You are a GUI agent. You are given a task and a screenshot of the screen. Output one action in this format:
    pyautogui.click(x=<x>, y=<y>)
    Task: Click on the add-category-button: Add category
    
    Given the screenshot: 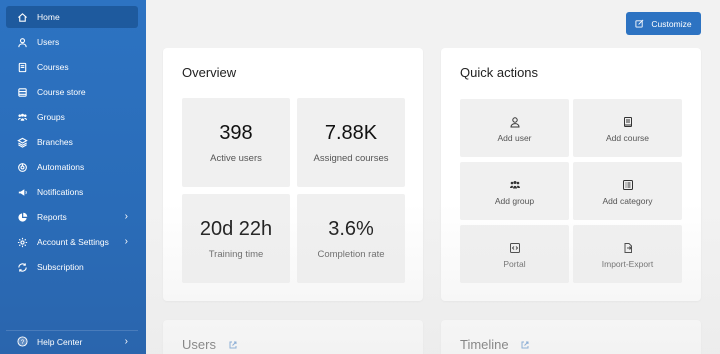 What is the action you would take?
    pyautogui.click(x=627, y=191)
    